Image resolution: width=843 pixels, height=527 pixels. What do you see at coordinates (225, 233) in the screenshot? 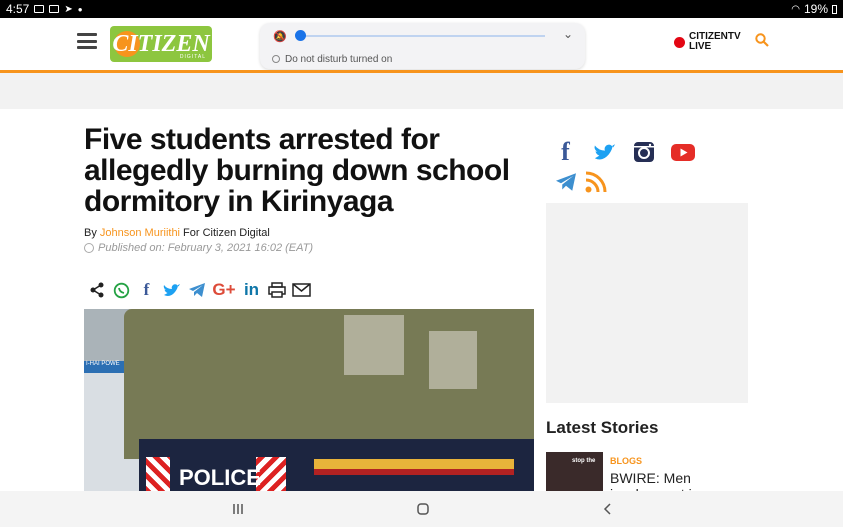
I see `byline-suffix: For Citizen Digital` at bounding box center [225, 233].